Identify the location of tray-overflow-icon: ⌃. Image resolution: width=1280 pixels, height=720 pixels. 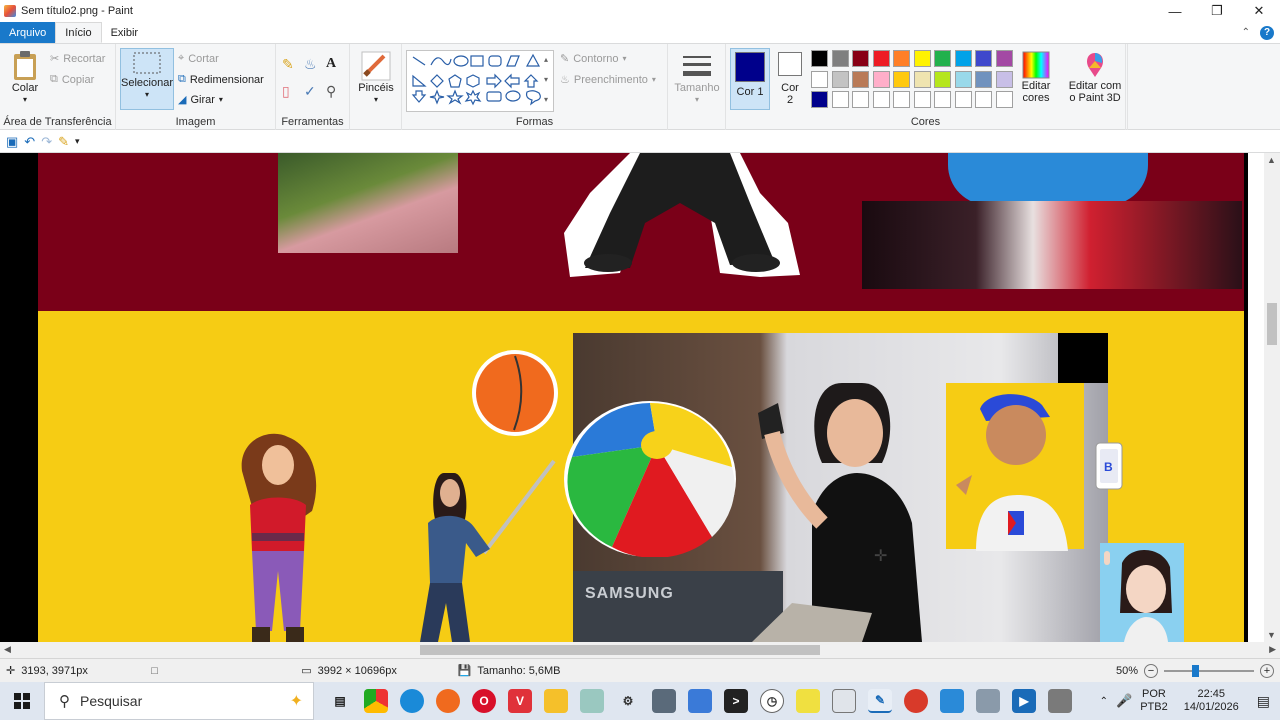
(1104, 701).